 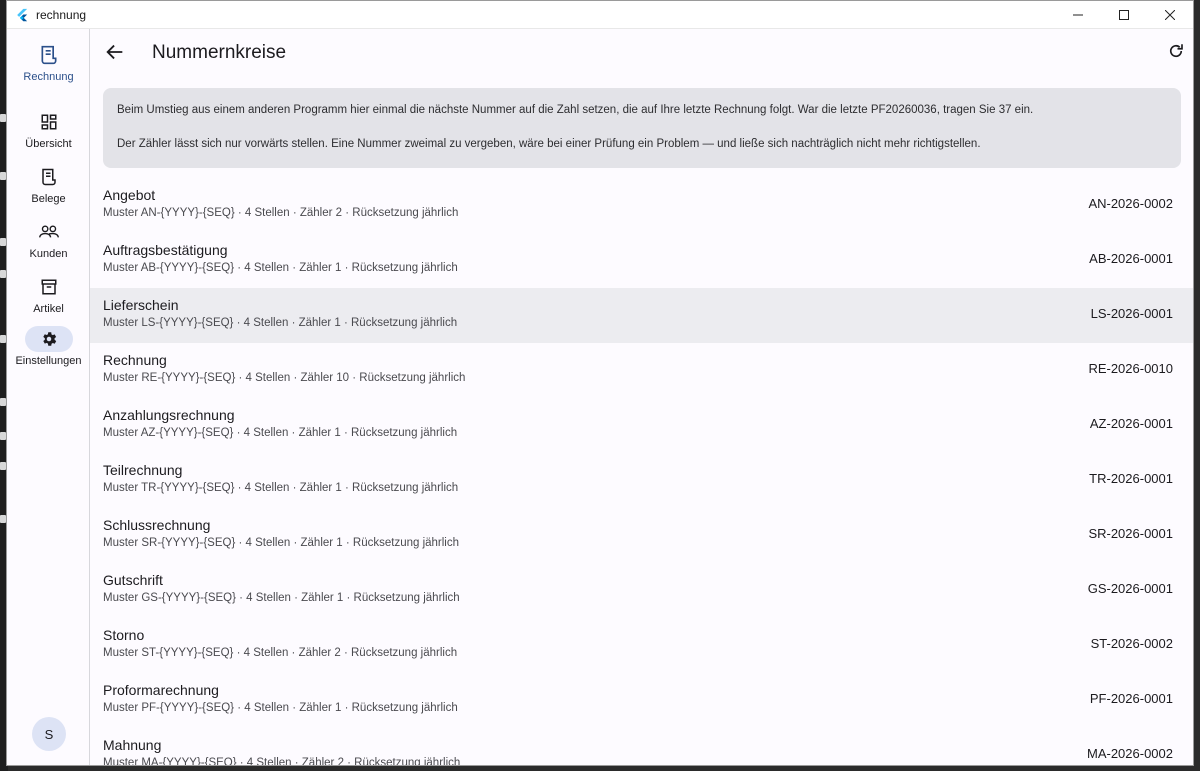 What do you see at coordinates (22, 14) in the screenshot?
I see `flutter-logo-icon` at bounding box center [22, 14].